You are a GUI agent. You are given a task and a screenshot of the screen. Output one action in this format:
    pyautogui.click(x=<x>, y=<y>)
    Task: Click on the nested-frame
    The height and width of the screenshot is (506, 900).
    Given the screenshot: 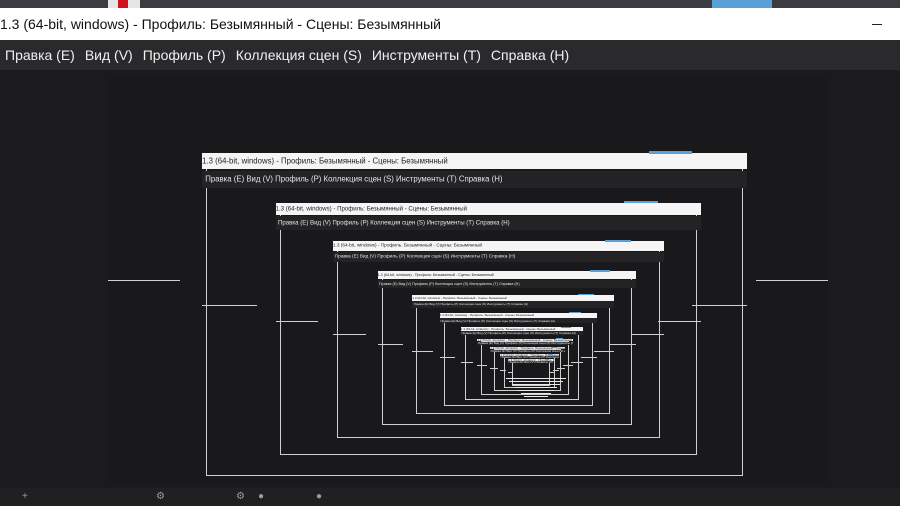 What is the action you would take?
    pyautogui.click(x=531, y=373)
    